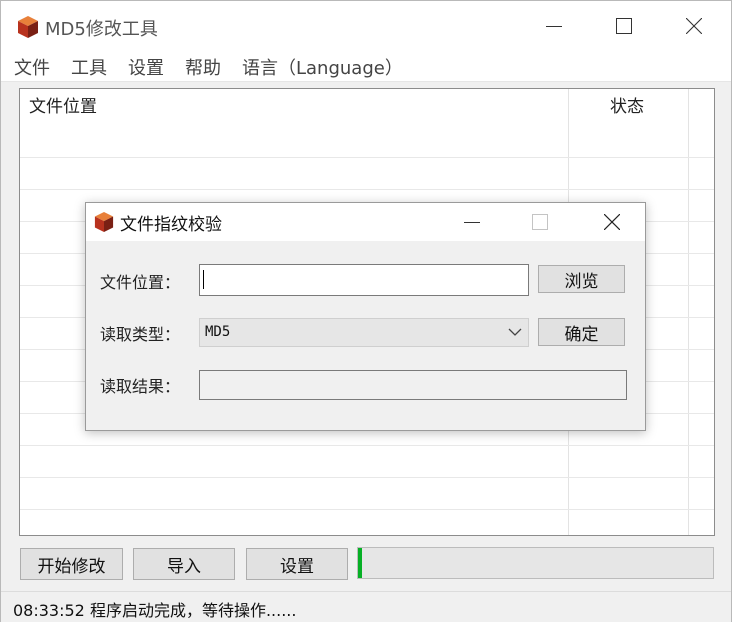 This screenshot has height=622, width=732. I want to click on column-header-file-location: 文件位置, so click(63, 107).